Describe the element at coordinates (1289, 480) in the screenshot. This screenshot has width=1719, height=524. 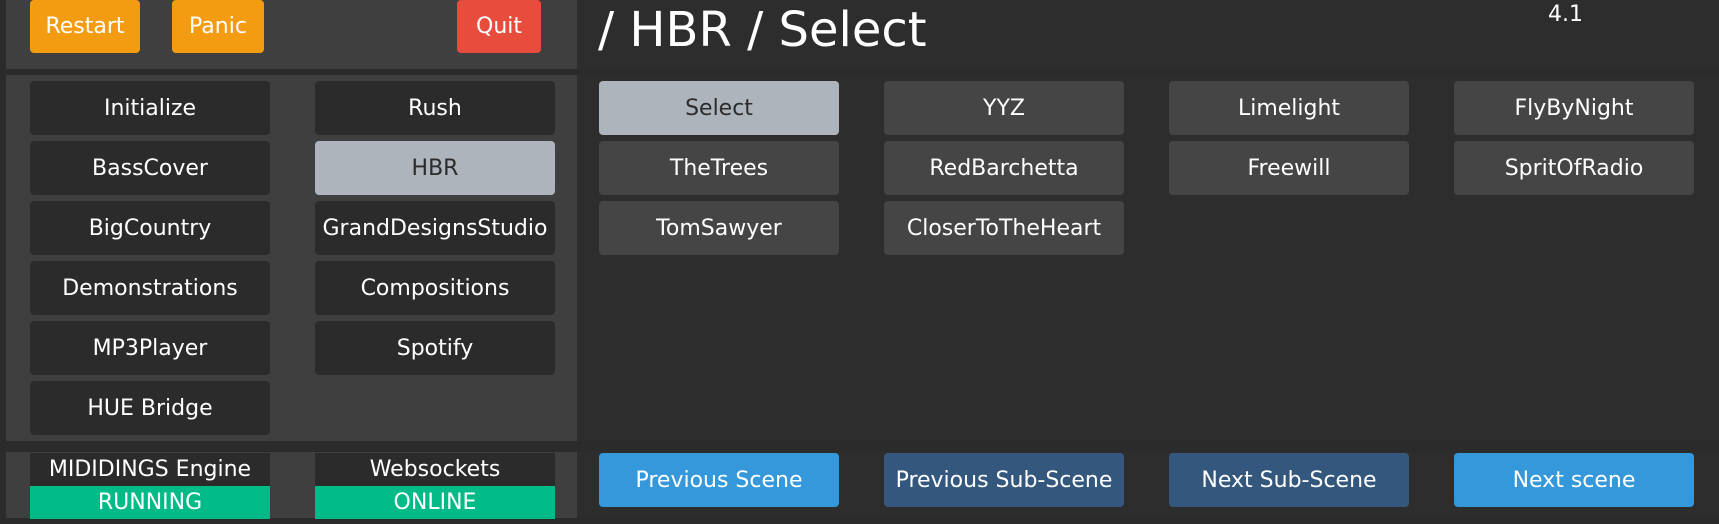
I see `next-subscene-button: Next Sub-Scene` at that location.